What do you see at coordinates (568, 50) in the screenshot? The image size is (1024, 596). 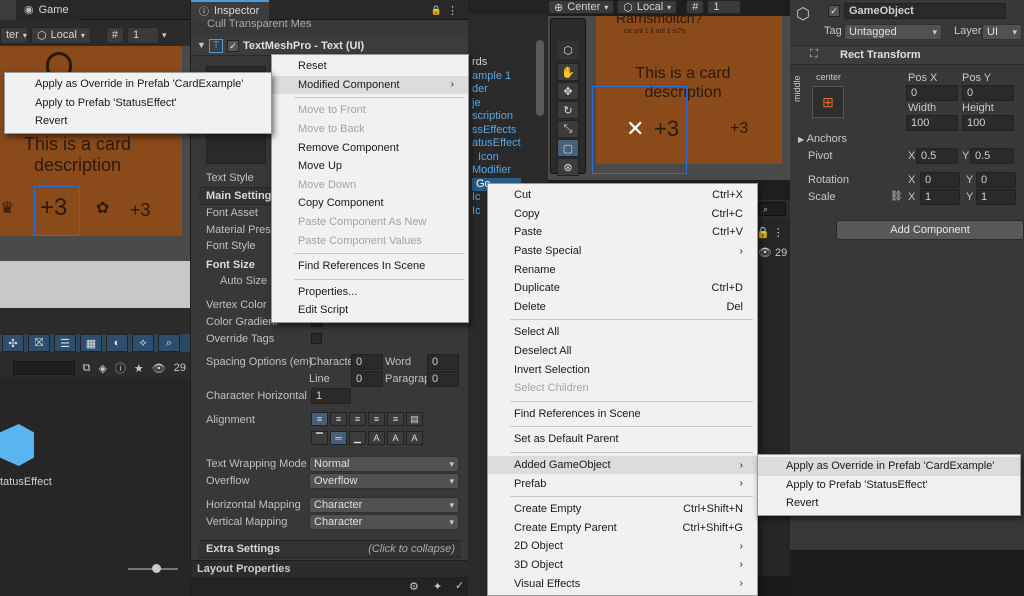 I see `view-tool-cube-icon: ⬡` at bounding box center [568, 50].